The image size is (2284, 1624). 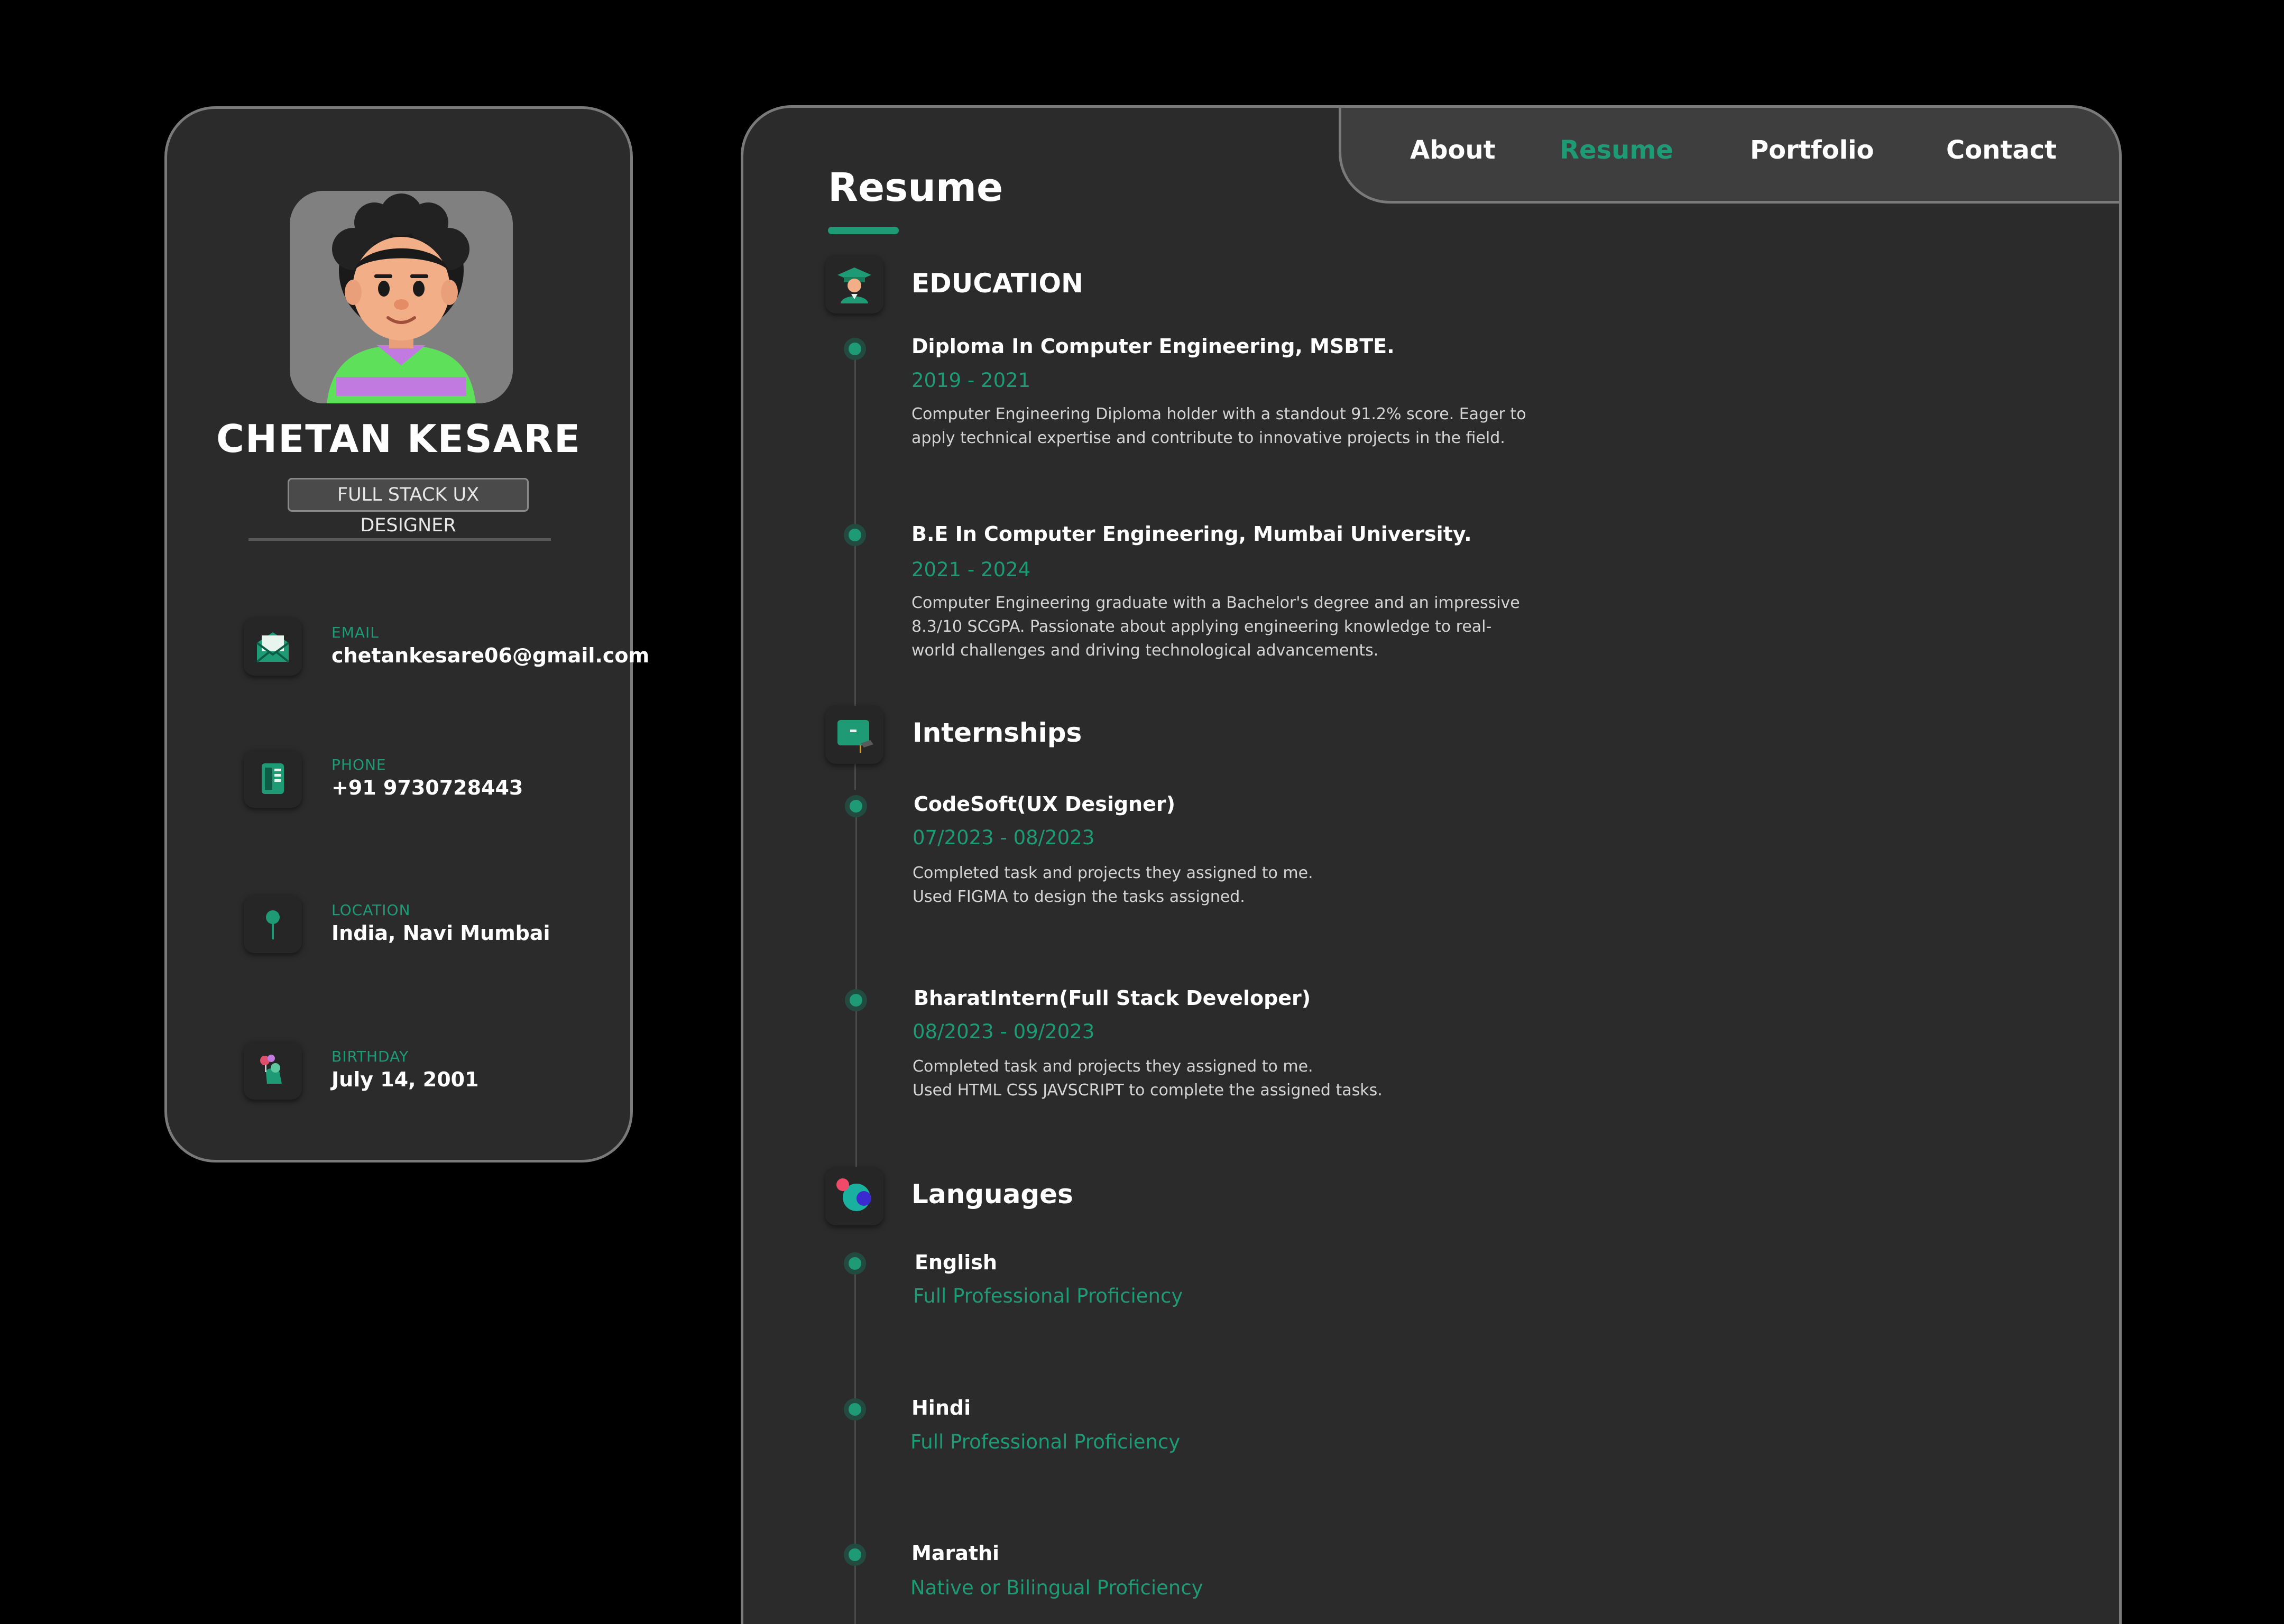 What do you see at coordinates (440, 933) in the screenshot?
I see `location-value: India, Navi Mumbai` at bounding box center [440, 933].